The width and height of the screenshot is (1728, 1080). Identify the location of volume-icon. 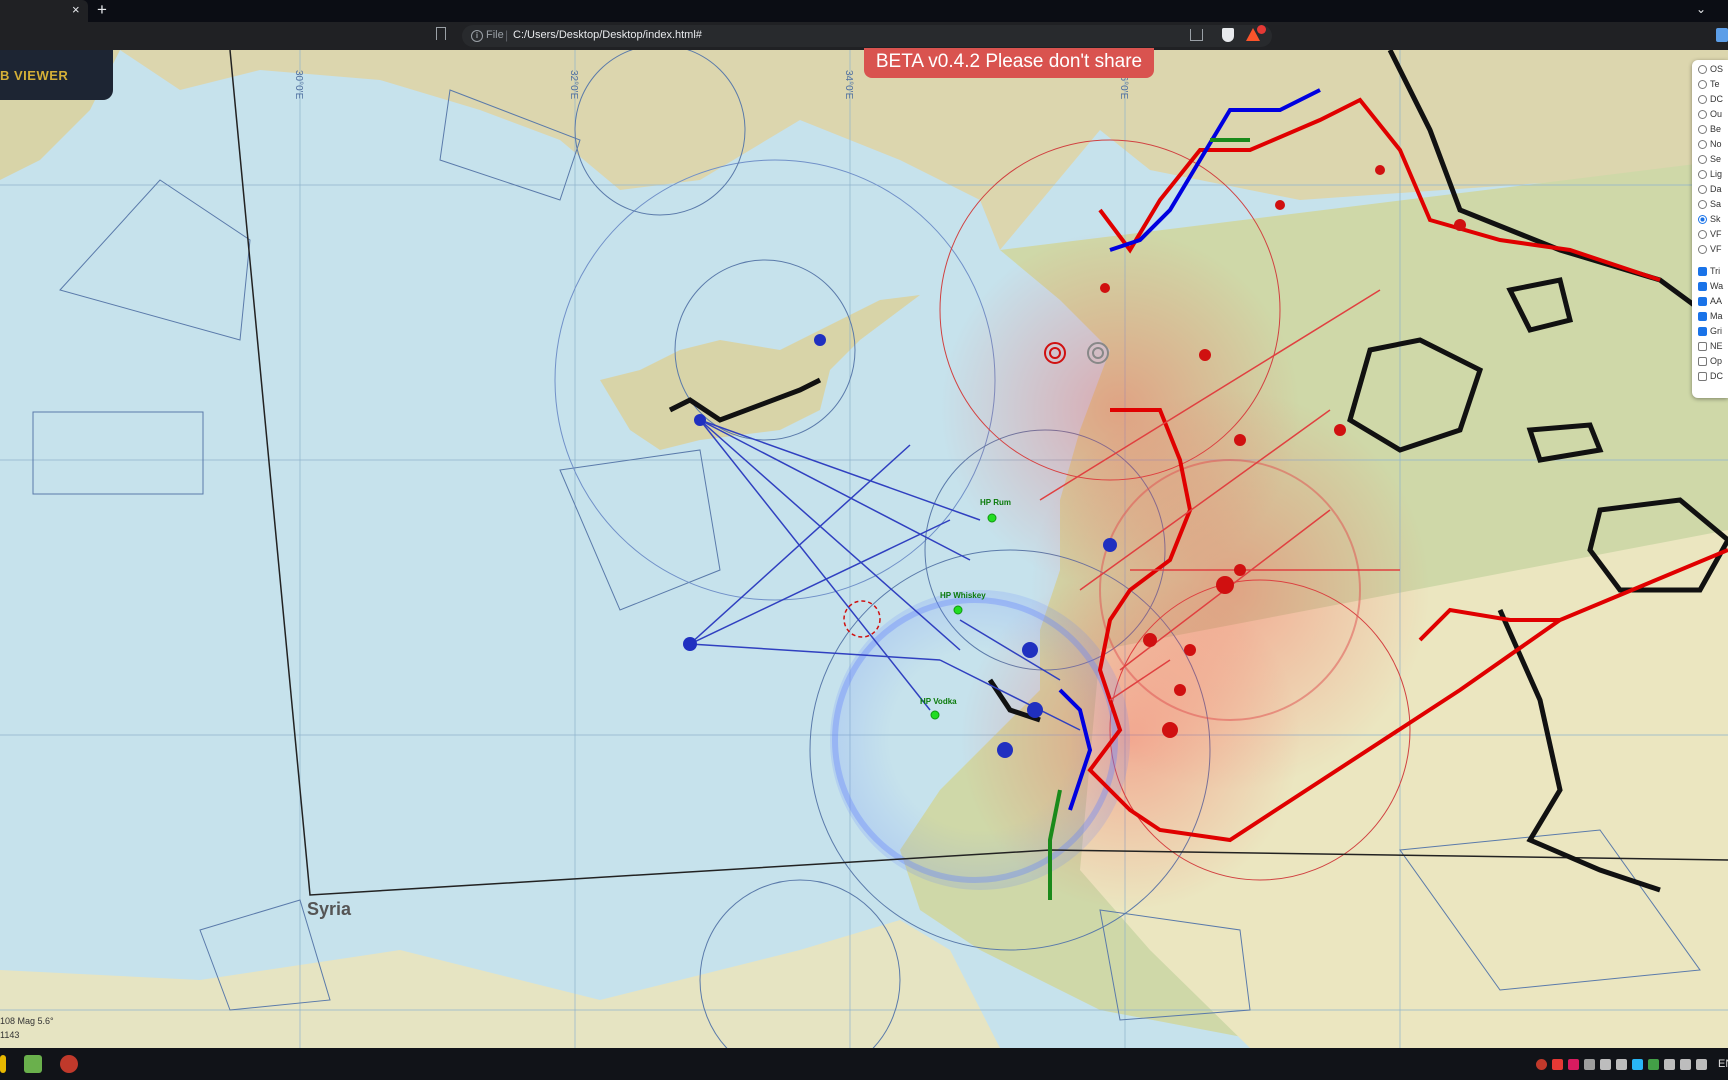
(1685, 1064).